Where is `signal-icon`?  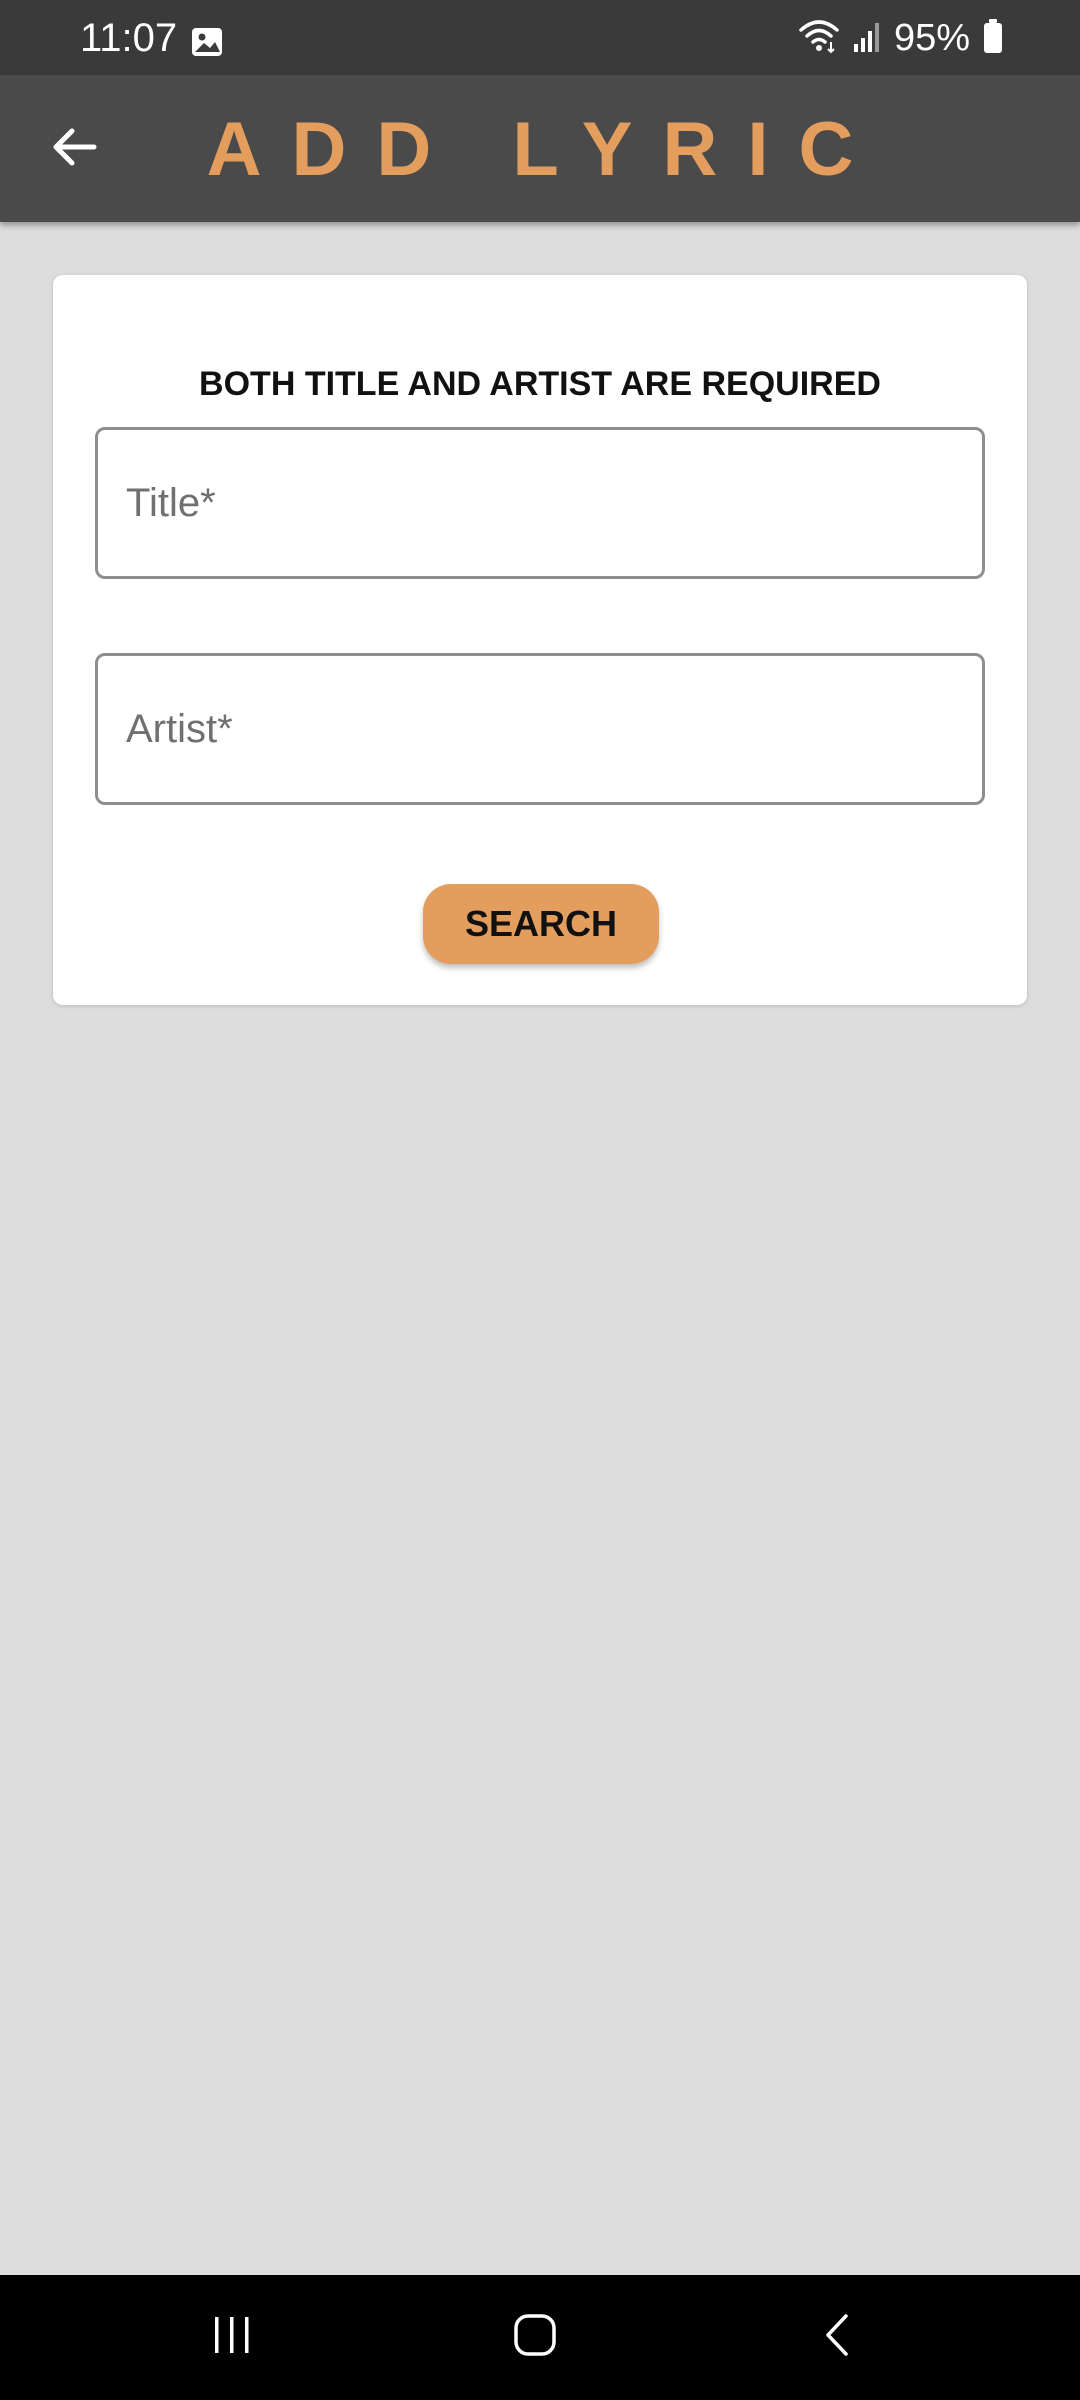 signal-icon is located at coordinates (867, 38).